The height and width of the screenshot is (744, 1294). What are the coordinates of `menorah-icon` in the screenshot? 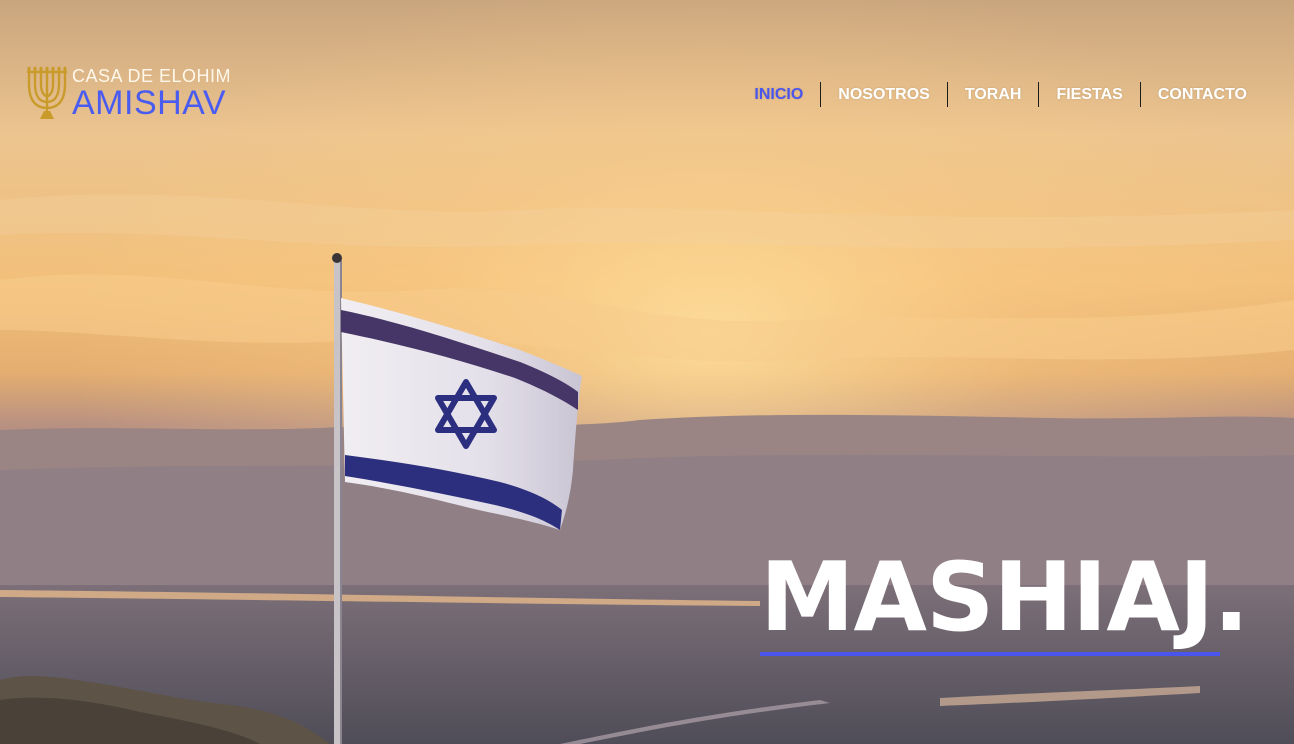 It's located at (47, 92).